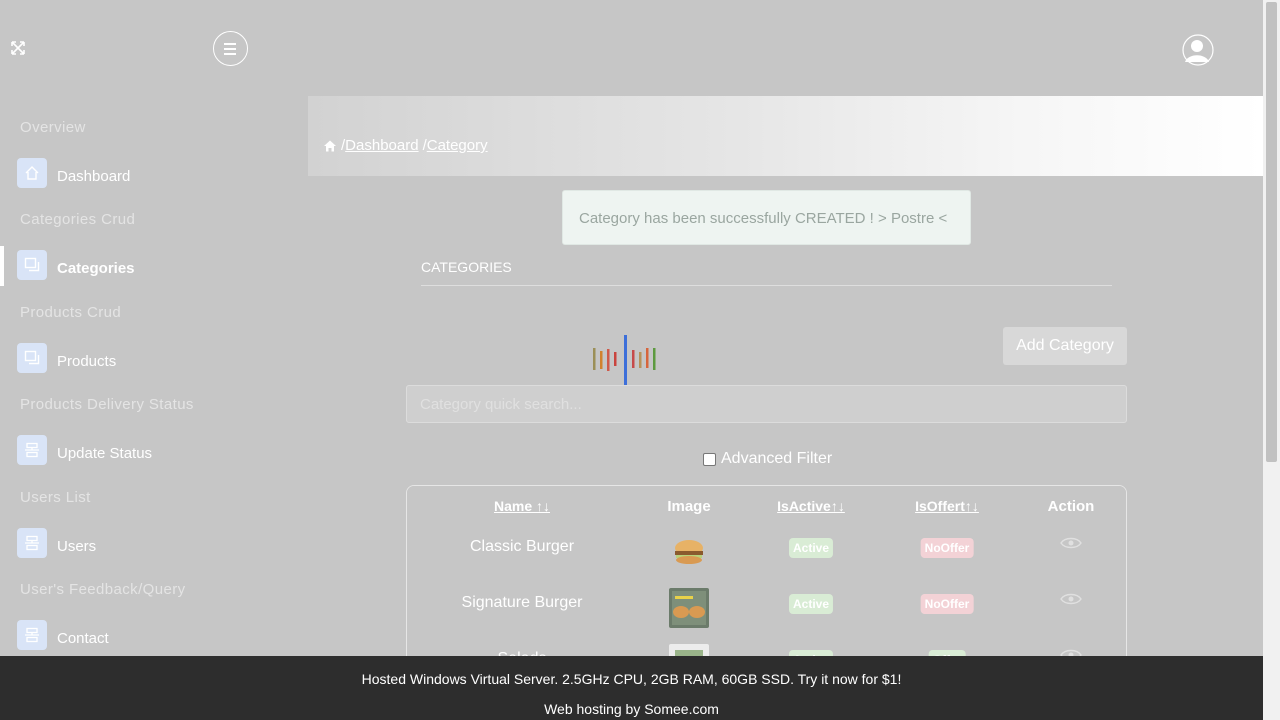  What do you see at coordinates (624, 360) in the screenshot?
I see `loading-spinner-icon` at bounding box center [624, 360].